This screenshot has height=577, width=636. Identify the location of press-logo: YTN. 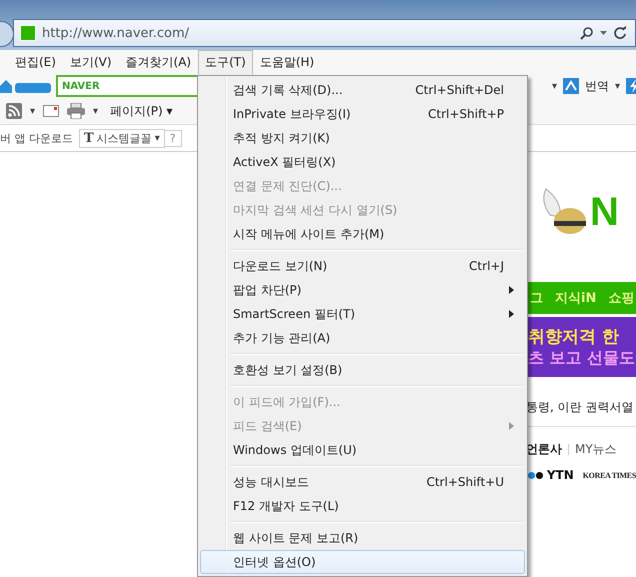
(560, 475).